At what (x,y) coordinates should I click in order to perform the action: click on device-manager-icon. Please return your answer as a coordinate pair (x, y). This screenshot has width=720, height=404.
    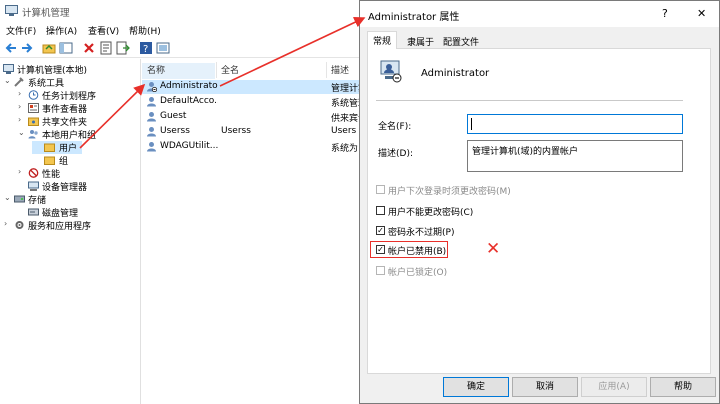
    Looking at the image, I should click on (33, 186).